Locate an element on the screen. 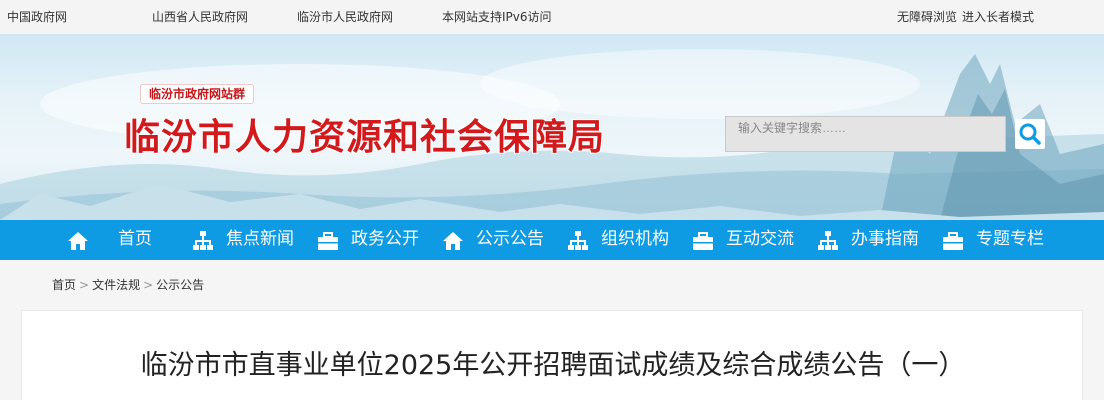 The width and height of the screenshot is (1104, 400). nav-item-announcements: 公示公告 is located at coordinates (502, 240).